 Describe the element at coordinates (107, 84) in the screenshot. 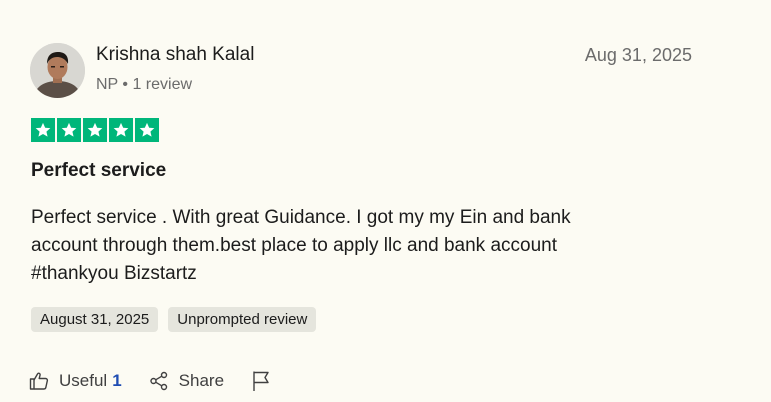

I see `reviewer-country: NP` at that location.